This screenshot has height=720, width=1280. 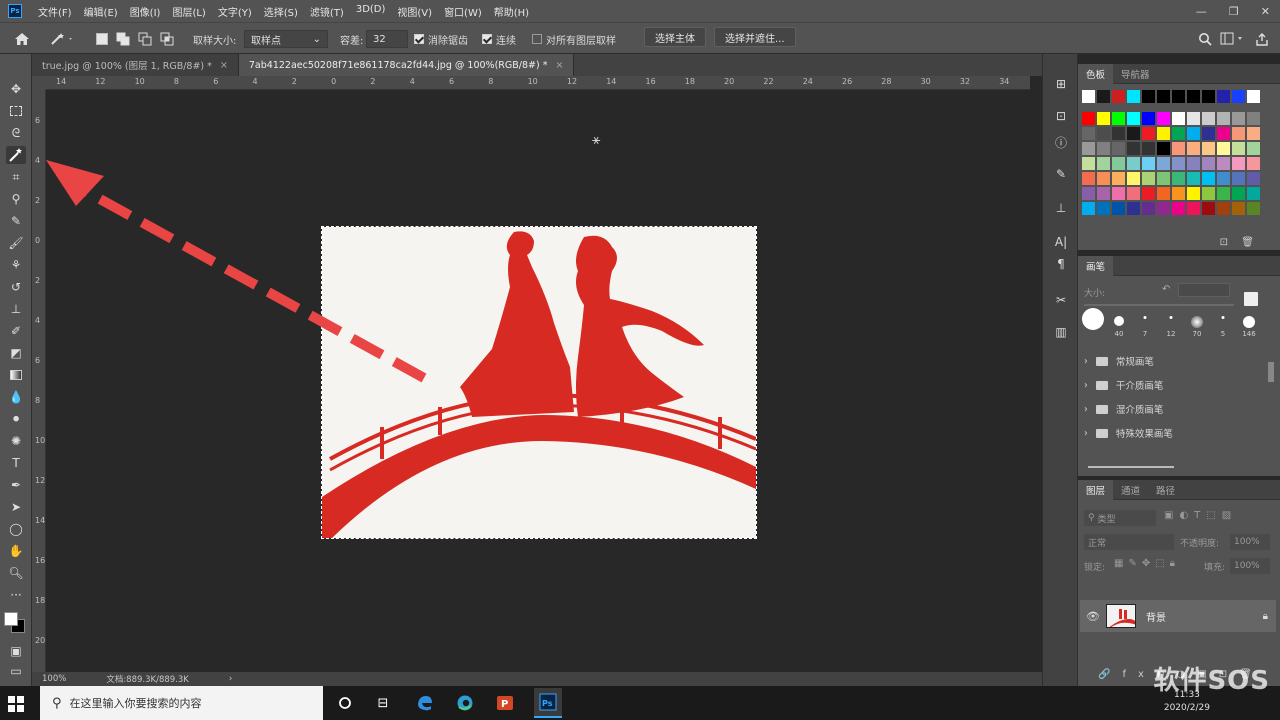 What do you see at coordinates (1265, 11) in the screenshot?
I see `close-icon: ✕` at bounding box center [1265, 11].